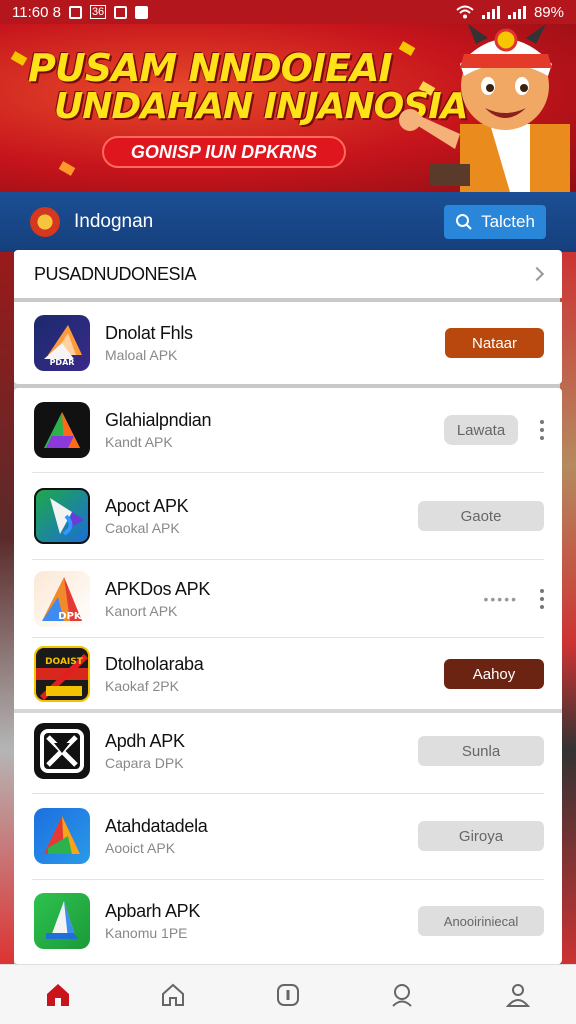 The height and width of the screenshot is (1024, 576). Describe the element at coordinates (62, 599) in the screenshot. I see `app-icon: DPK` at that location.